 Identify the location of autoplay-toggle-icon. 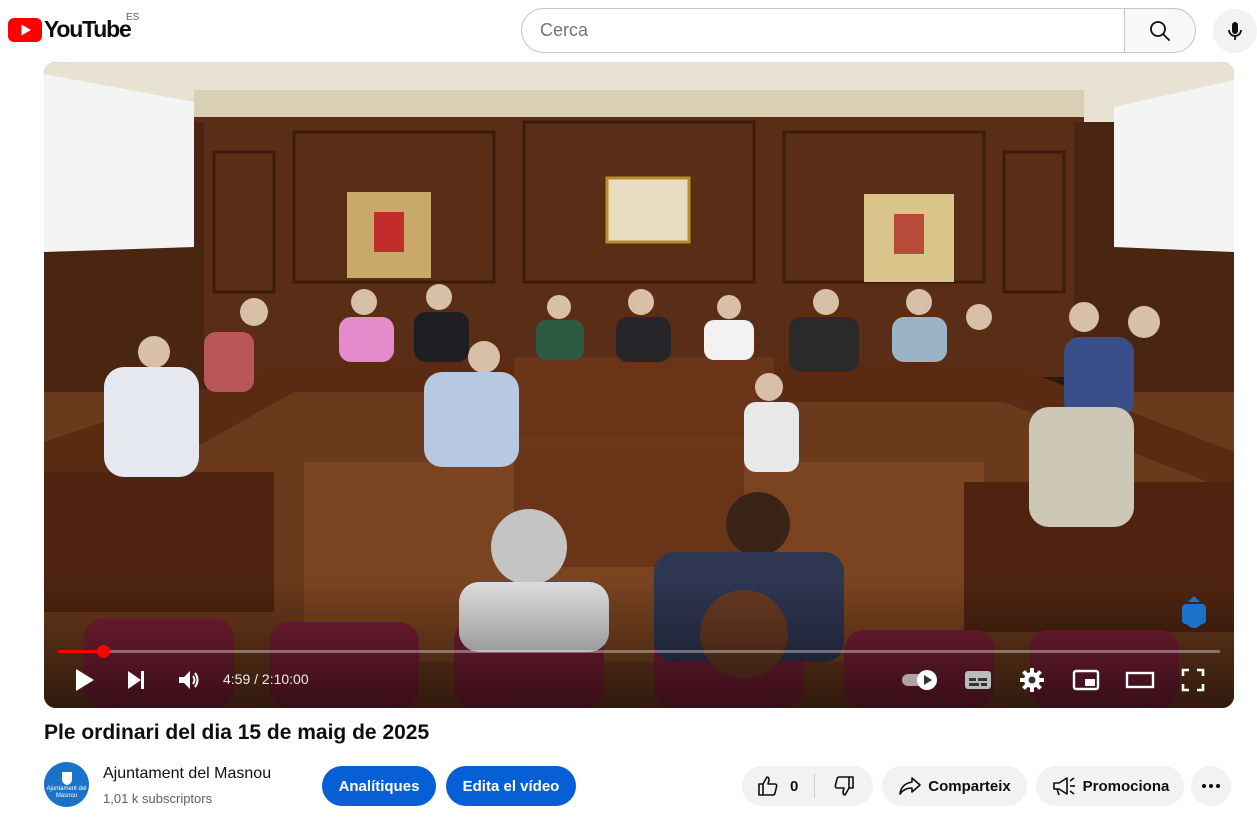
(919, 680).